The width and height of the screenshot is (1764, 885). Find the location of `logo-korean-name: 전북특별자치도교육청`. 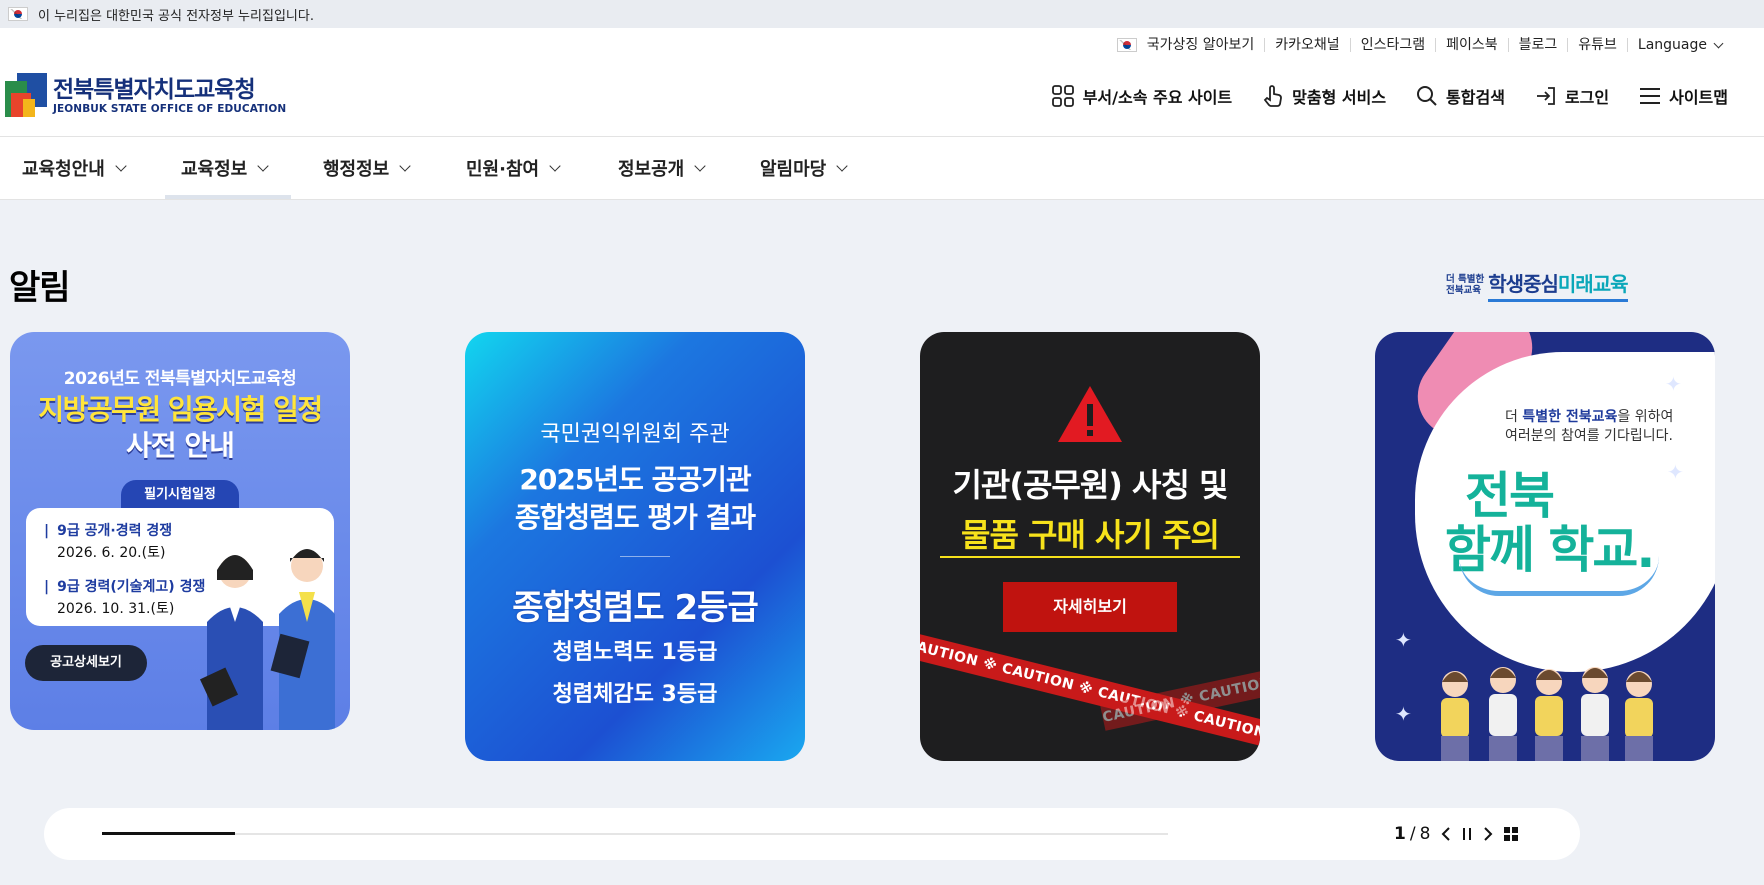

logo-korean-name: 전북특별자치도교육청 is located at coordinates (154, 89).